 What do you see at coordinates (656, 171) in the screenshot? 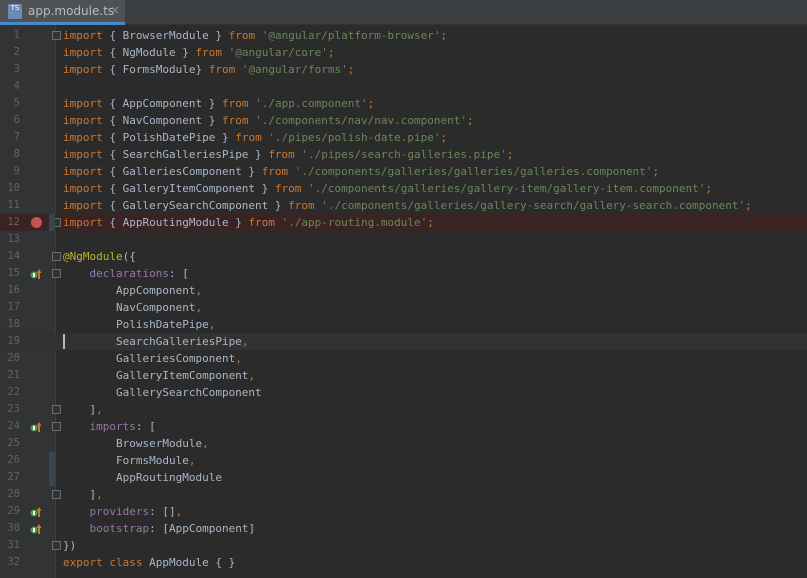
I see `code-token: ;` at bounding box center [656, 171].